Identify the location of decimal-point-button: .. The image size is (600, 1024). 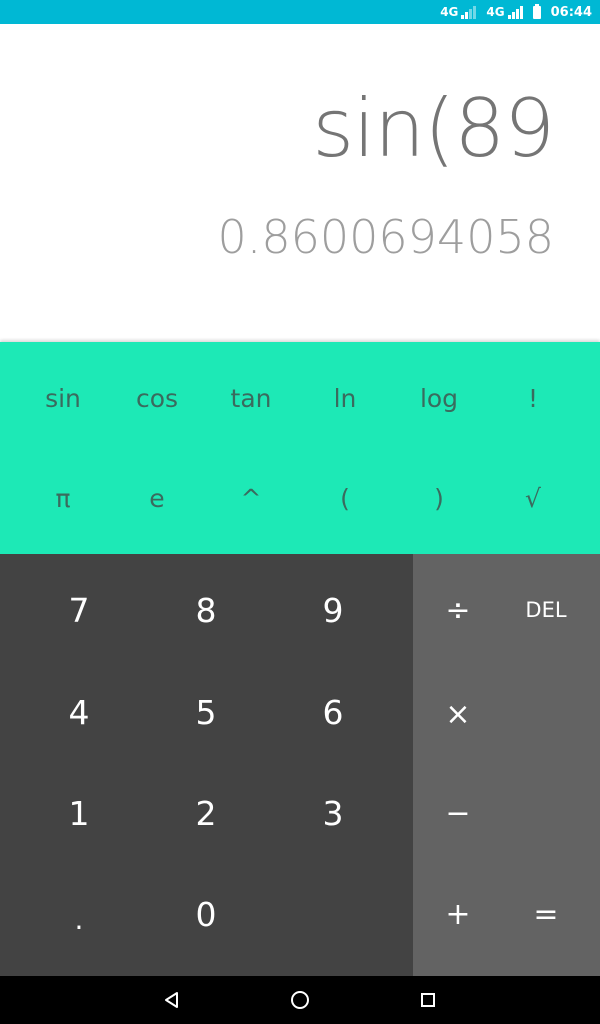
(79, 914).